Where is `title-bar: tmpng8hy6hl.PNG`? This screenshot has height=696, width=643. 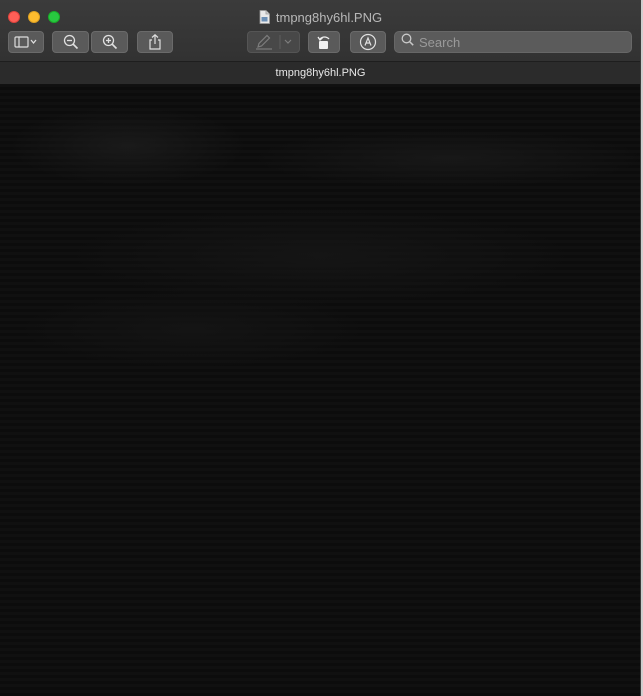 title-bar: tmpng8hy6hl.PNG is located at coordinates (320, 31).